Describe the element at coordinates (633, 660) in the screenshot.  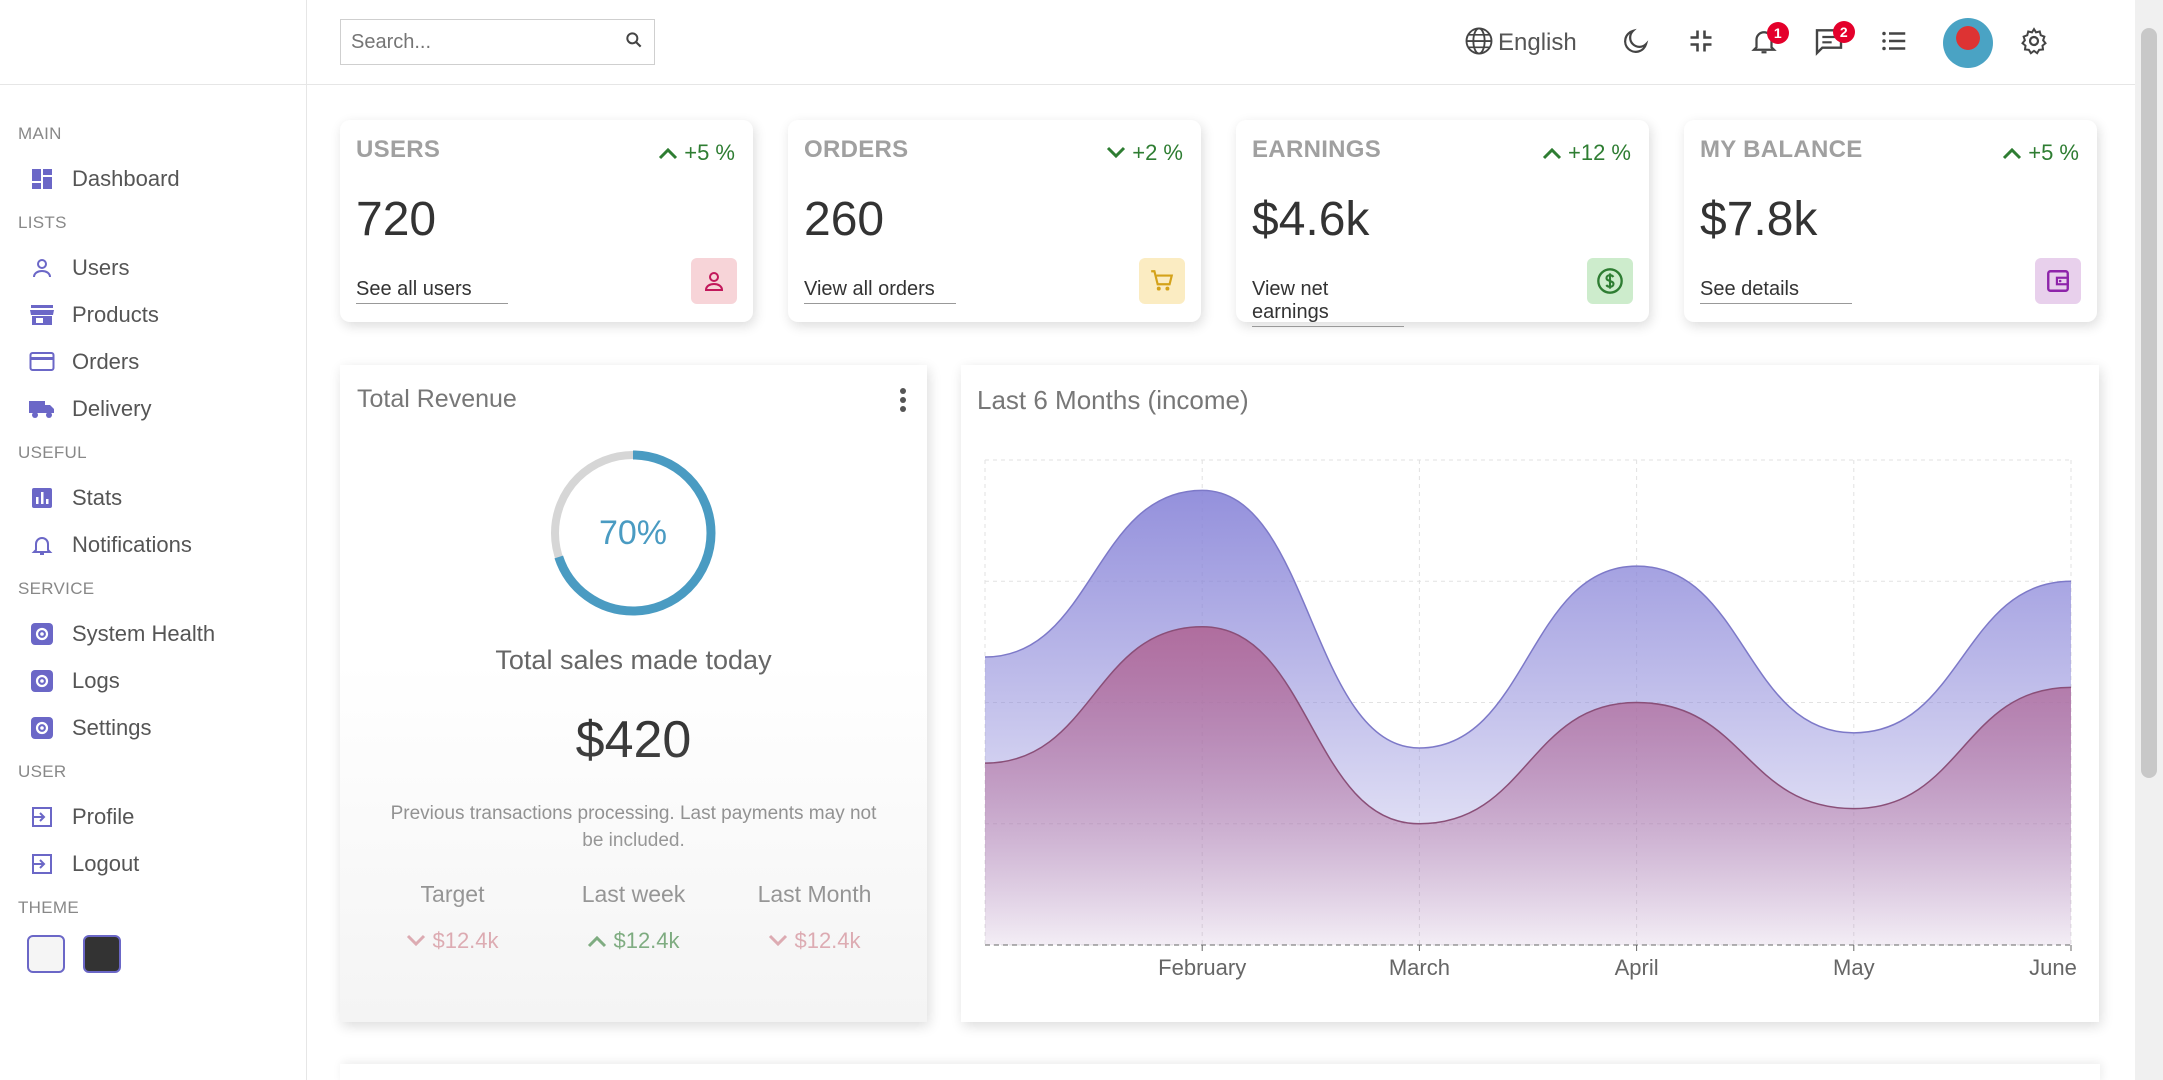
I see `revenue-subtitle: Total sales made today` at that location.